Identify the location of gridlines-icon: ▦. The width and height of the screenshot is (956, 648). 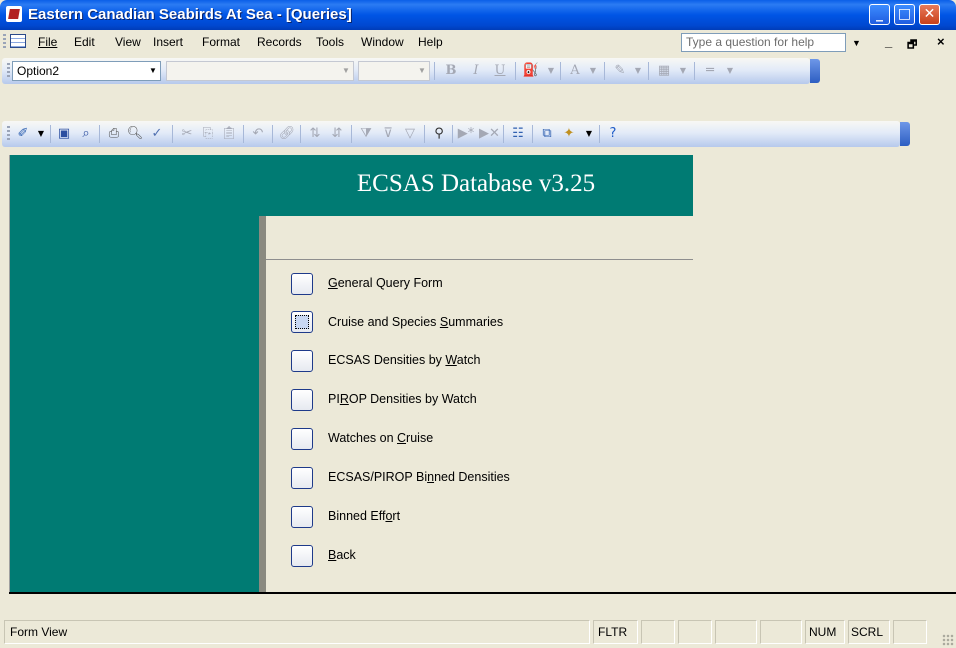
(664, 71).